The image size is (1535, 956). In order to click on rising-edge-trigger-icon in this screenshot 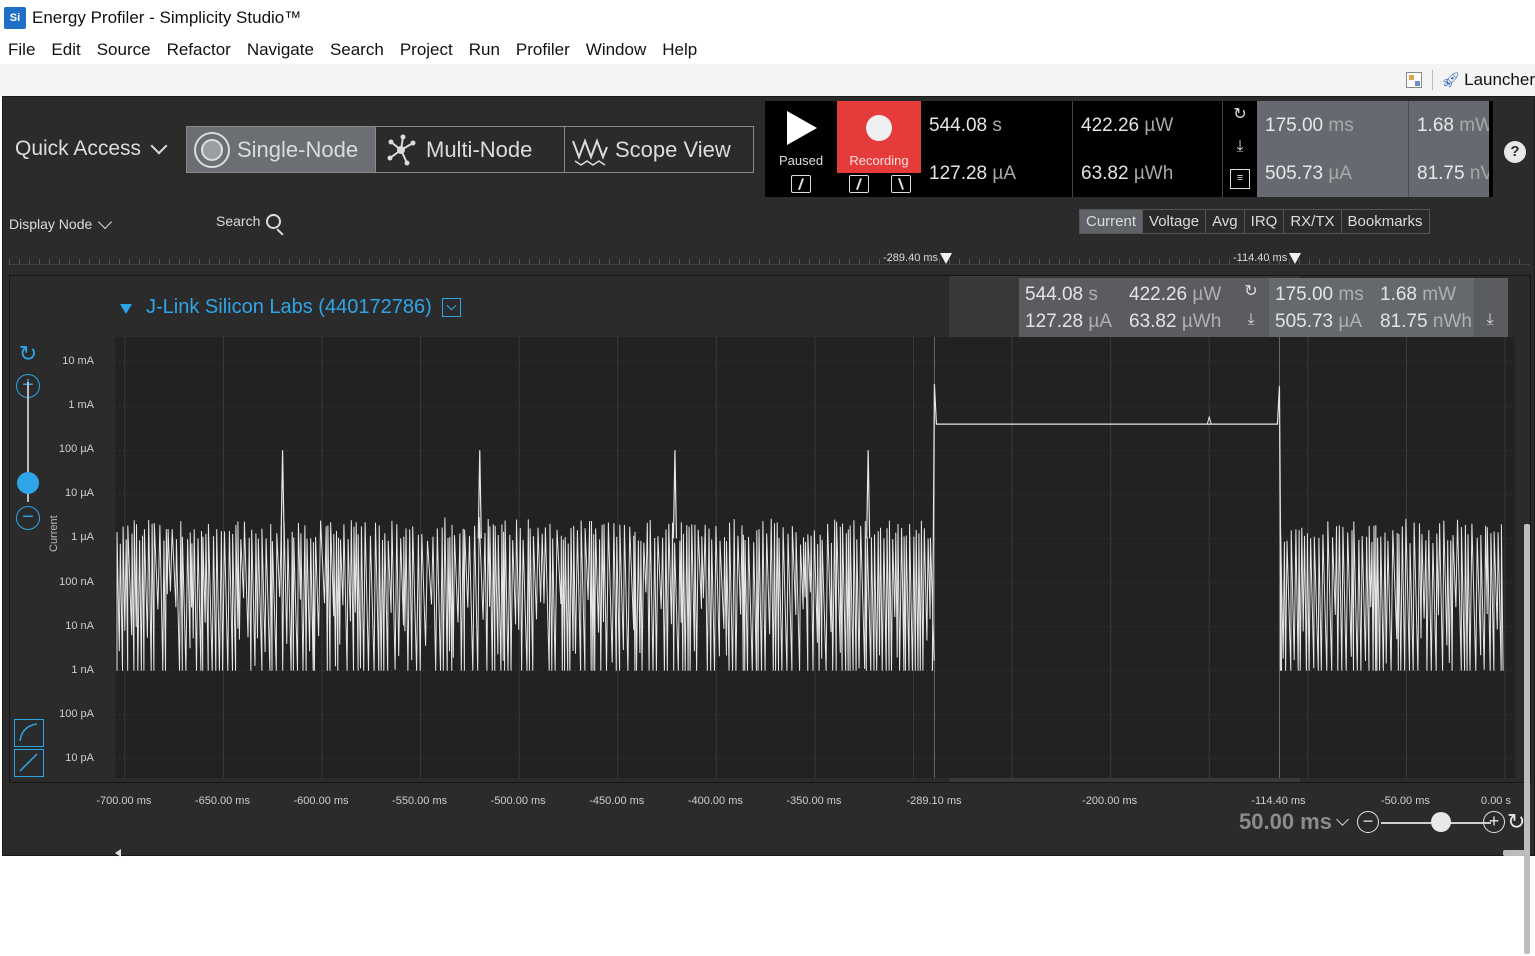, I will do `click(859, 184)`.